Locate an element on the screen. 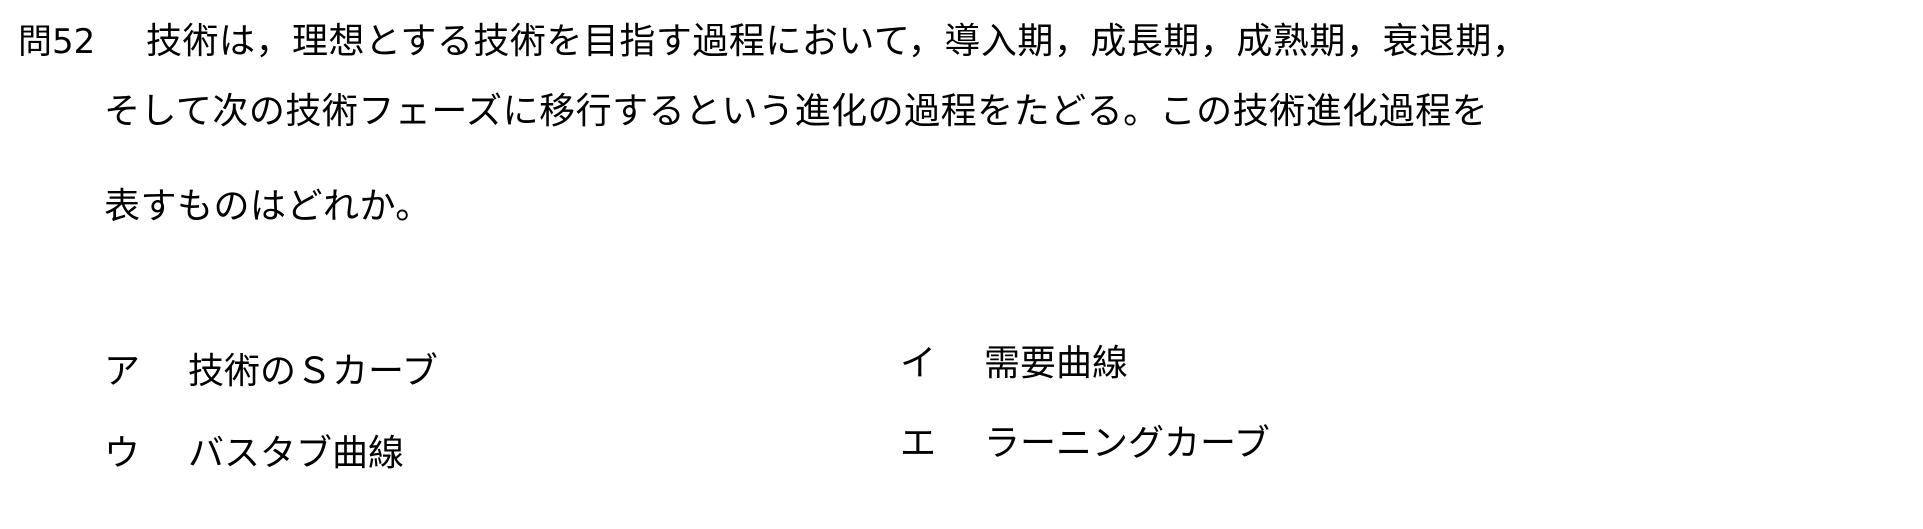 The width and height of the screenshot is (1923, 529). question-text-line-1: 技術は，理想とする技術を目指す過程において，導入期，成長期，成熟期，衰退期， is located at coordinates (837, 41).